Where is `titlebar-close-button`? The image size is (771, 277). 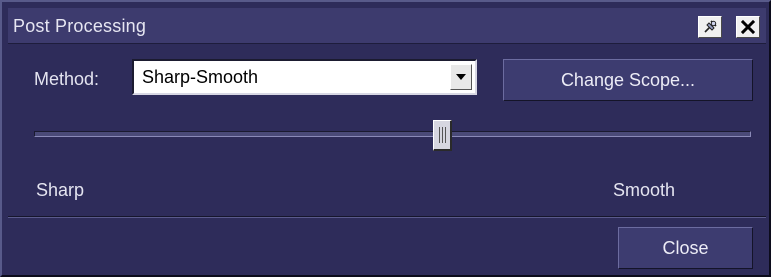
titlebar-close-button is located at coordinates (748, 27).